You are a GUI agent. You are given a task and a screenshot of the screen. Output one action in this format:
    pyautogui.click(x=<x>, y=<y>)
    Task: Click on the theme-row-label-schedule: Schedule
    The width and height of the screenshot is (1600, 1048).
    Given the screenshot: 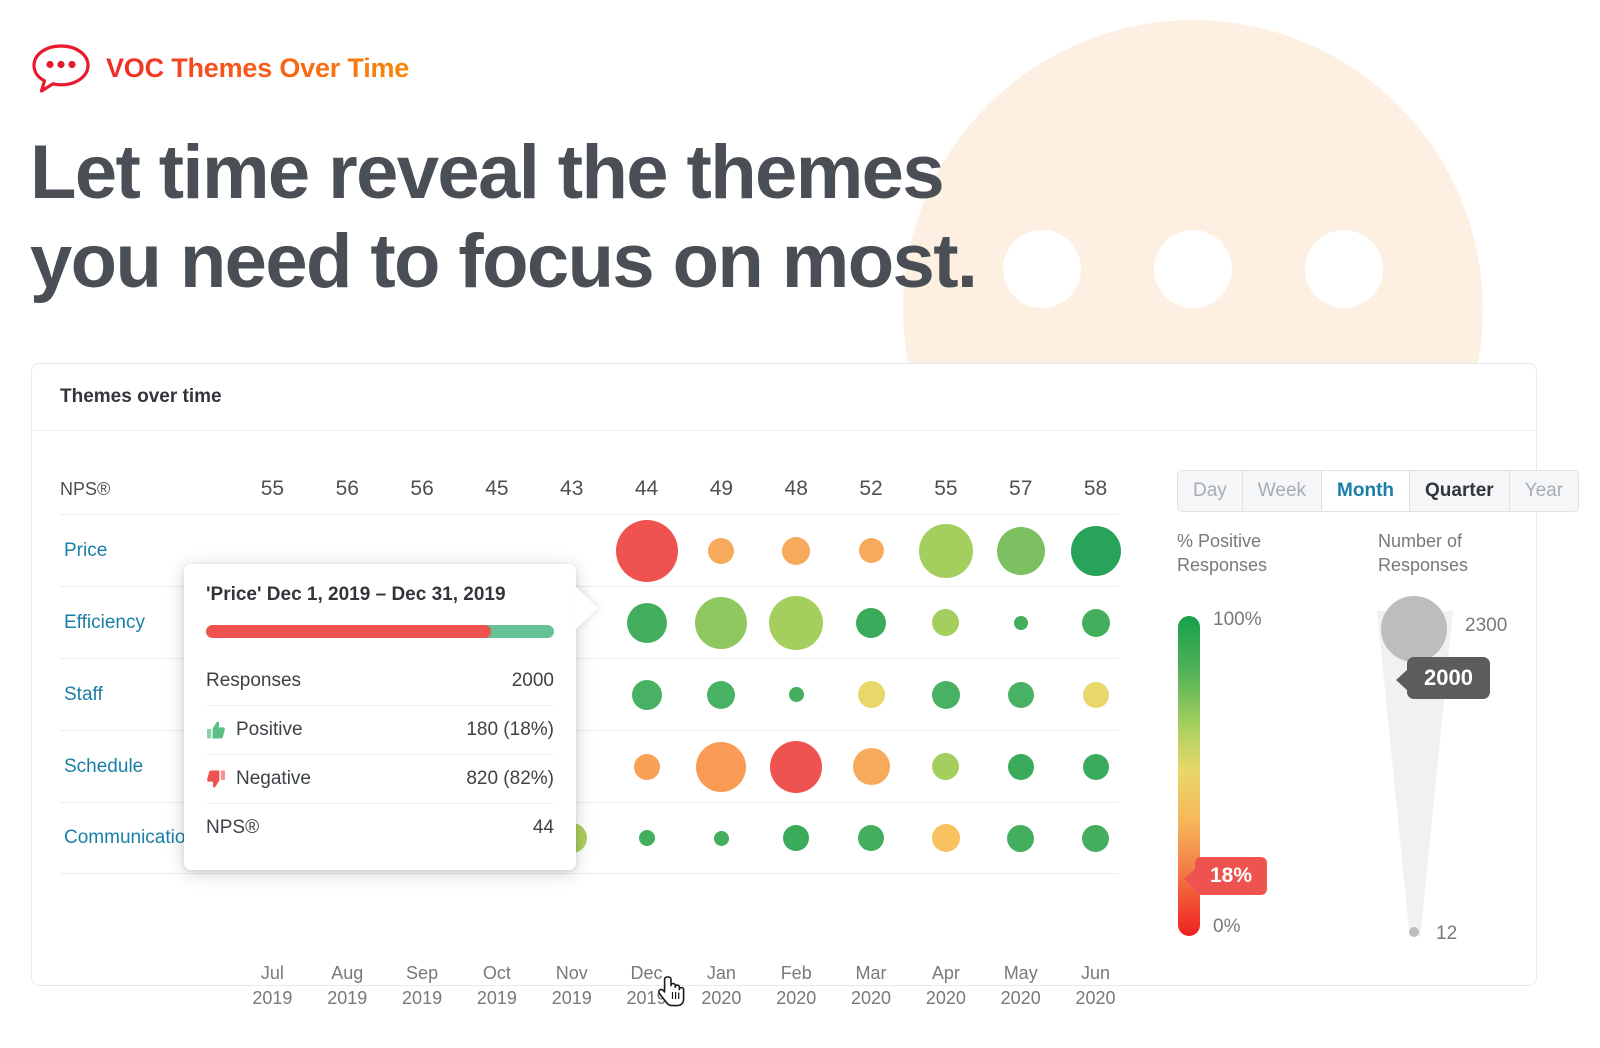 What is the action you would take?
    pyautogui.click(x=103, y=767)
    